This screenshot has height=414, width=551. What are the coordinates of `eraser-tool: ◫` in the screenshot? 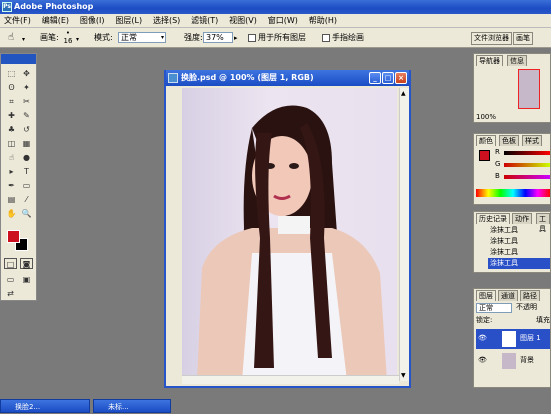 It's located at (11, 143).